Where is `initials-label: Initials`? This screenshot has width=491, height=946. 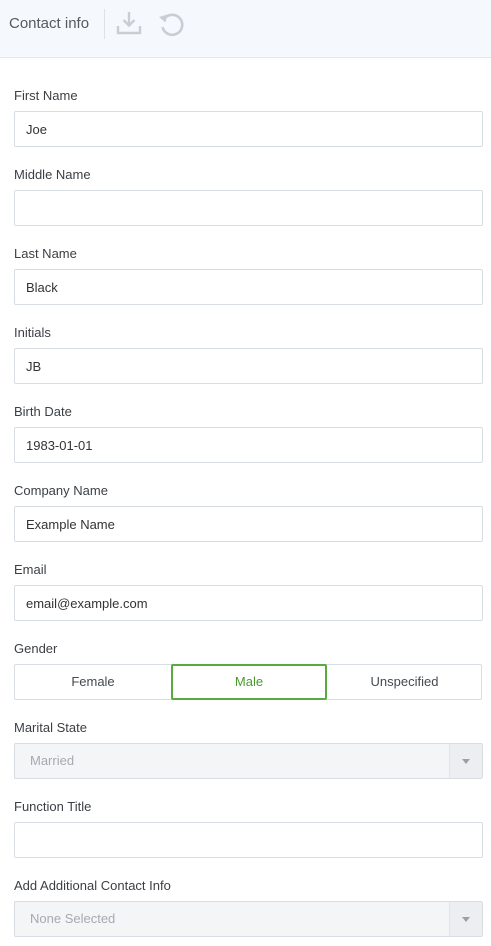 initials-label: Initials is located at coordinates (32, 332).